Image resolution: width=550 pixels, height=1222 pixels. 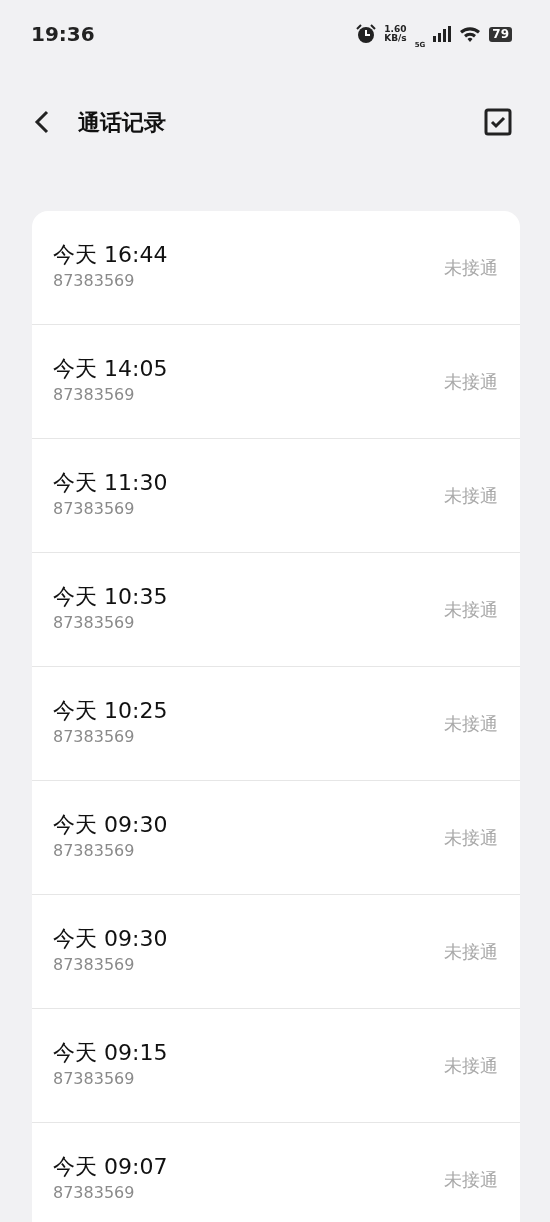 I want to click on call-time: 今天 09:07, so click(x=110, y=1167).